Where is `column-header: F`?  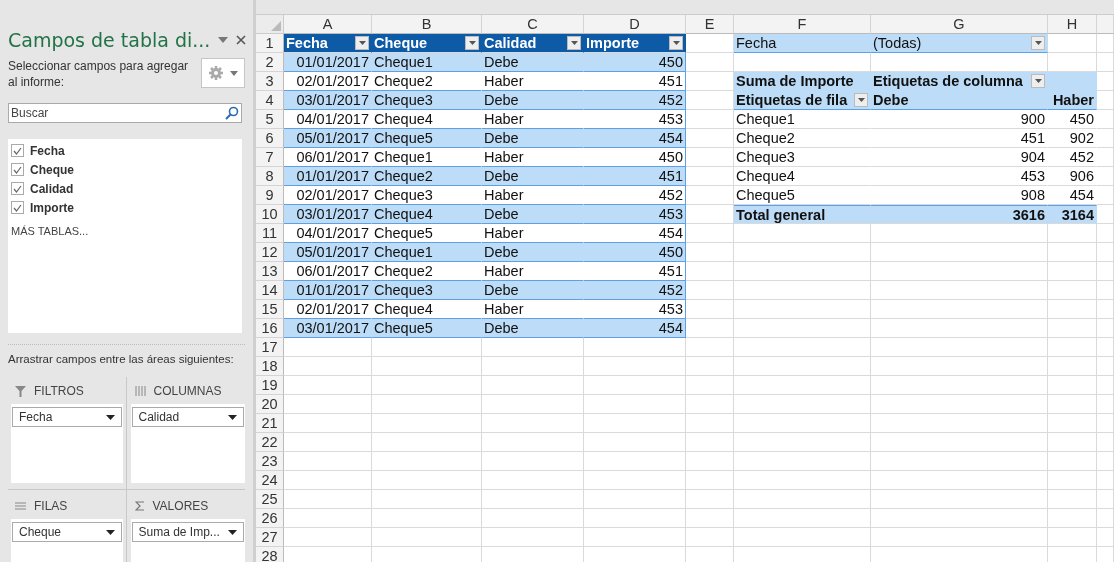
column-header: F is located at coordinates (802, 24).